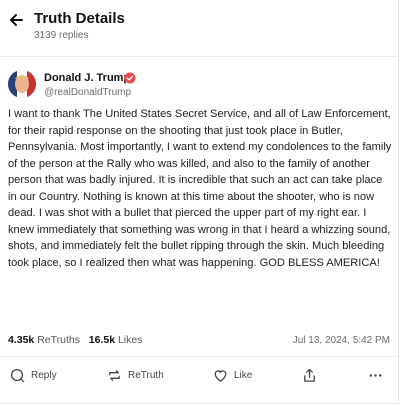 This screenshot has height=405, width=400. Describe the element at coordinates (130, 77) in the screenshot. I see `verified-badge-icon` at that location.